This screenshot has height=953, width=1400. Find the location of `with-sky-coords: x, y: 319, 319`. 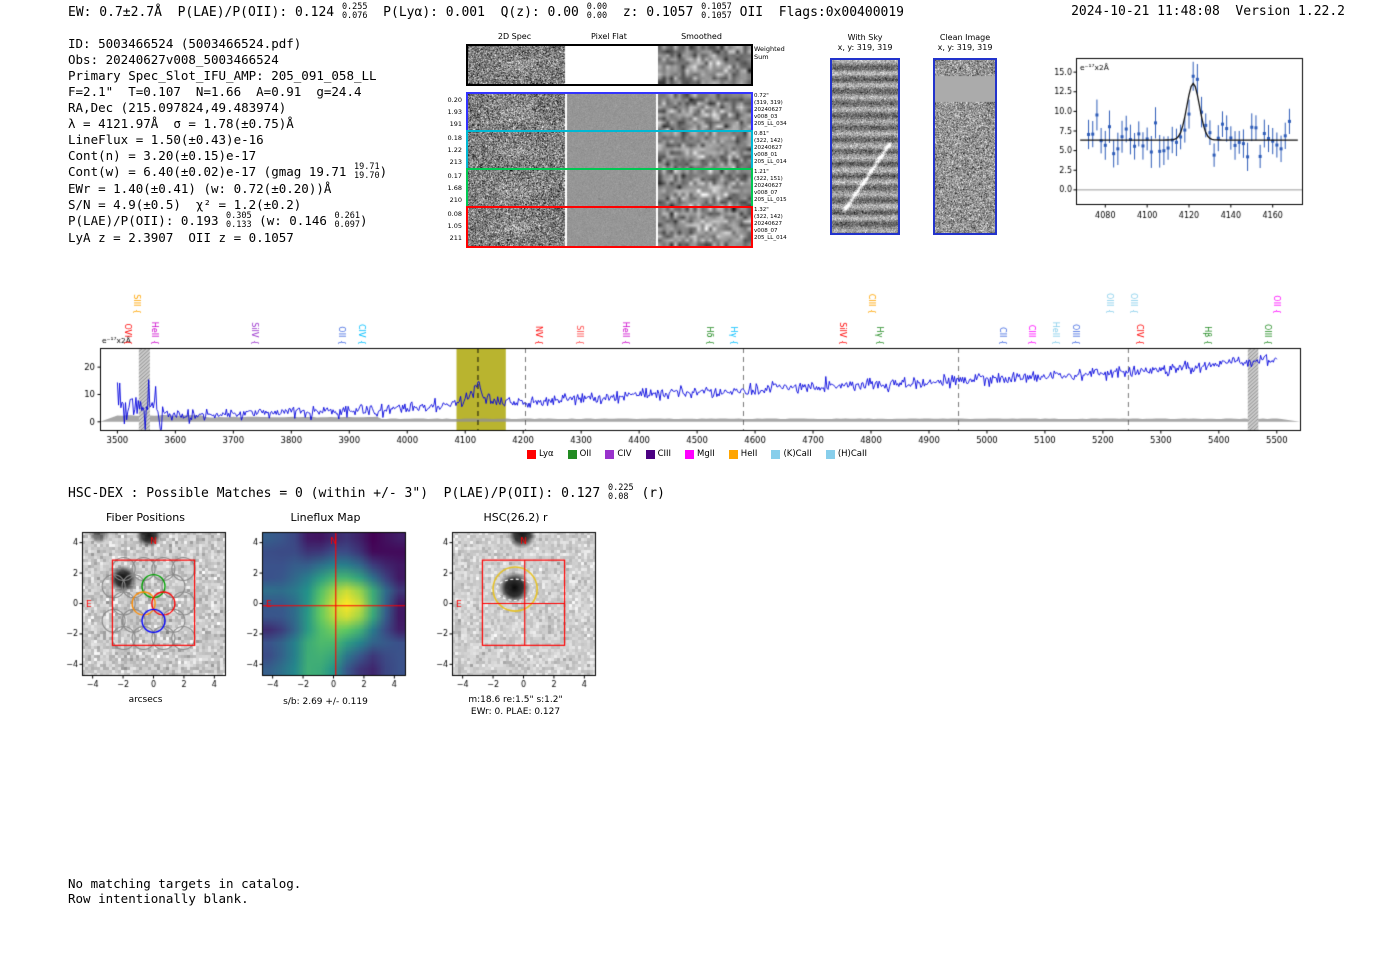

with-sky-coords: x, y: 319, 319 is located at coordinates (865, 47).